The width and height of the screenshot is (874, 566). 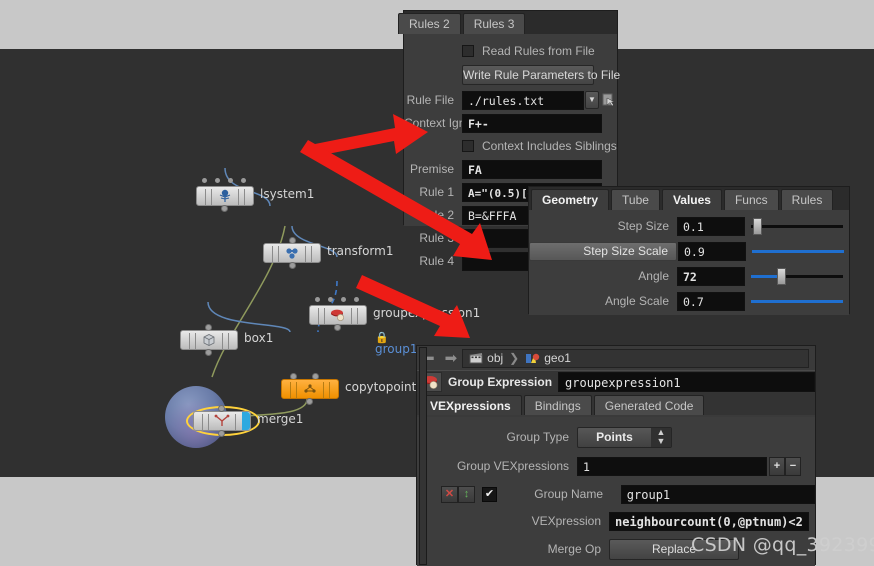 What do you see at coordinates (711, 301) in the screenshot?
I see `angle-scale-input: 0.7` at bounding box center [711, 301].